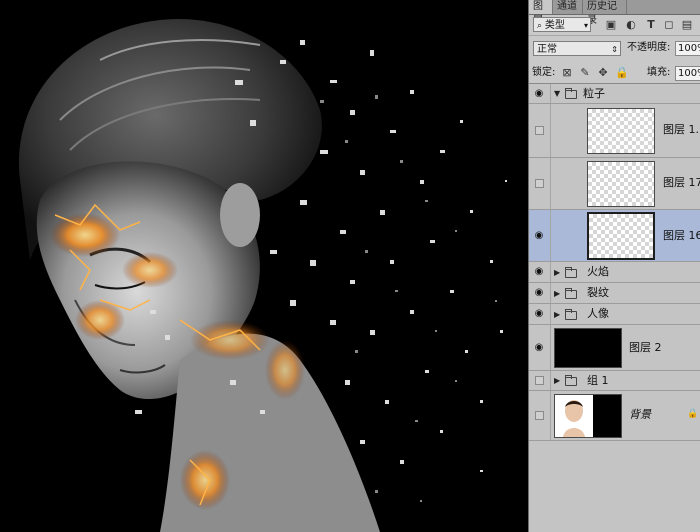 The image size is (700, 532). What do you see at coordinates (598, 292) in the screenshot?
I see `layer-name: 裂纹` at bounding box center [598, 292].